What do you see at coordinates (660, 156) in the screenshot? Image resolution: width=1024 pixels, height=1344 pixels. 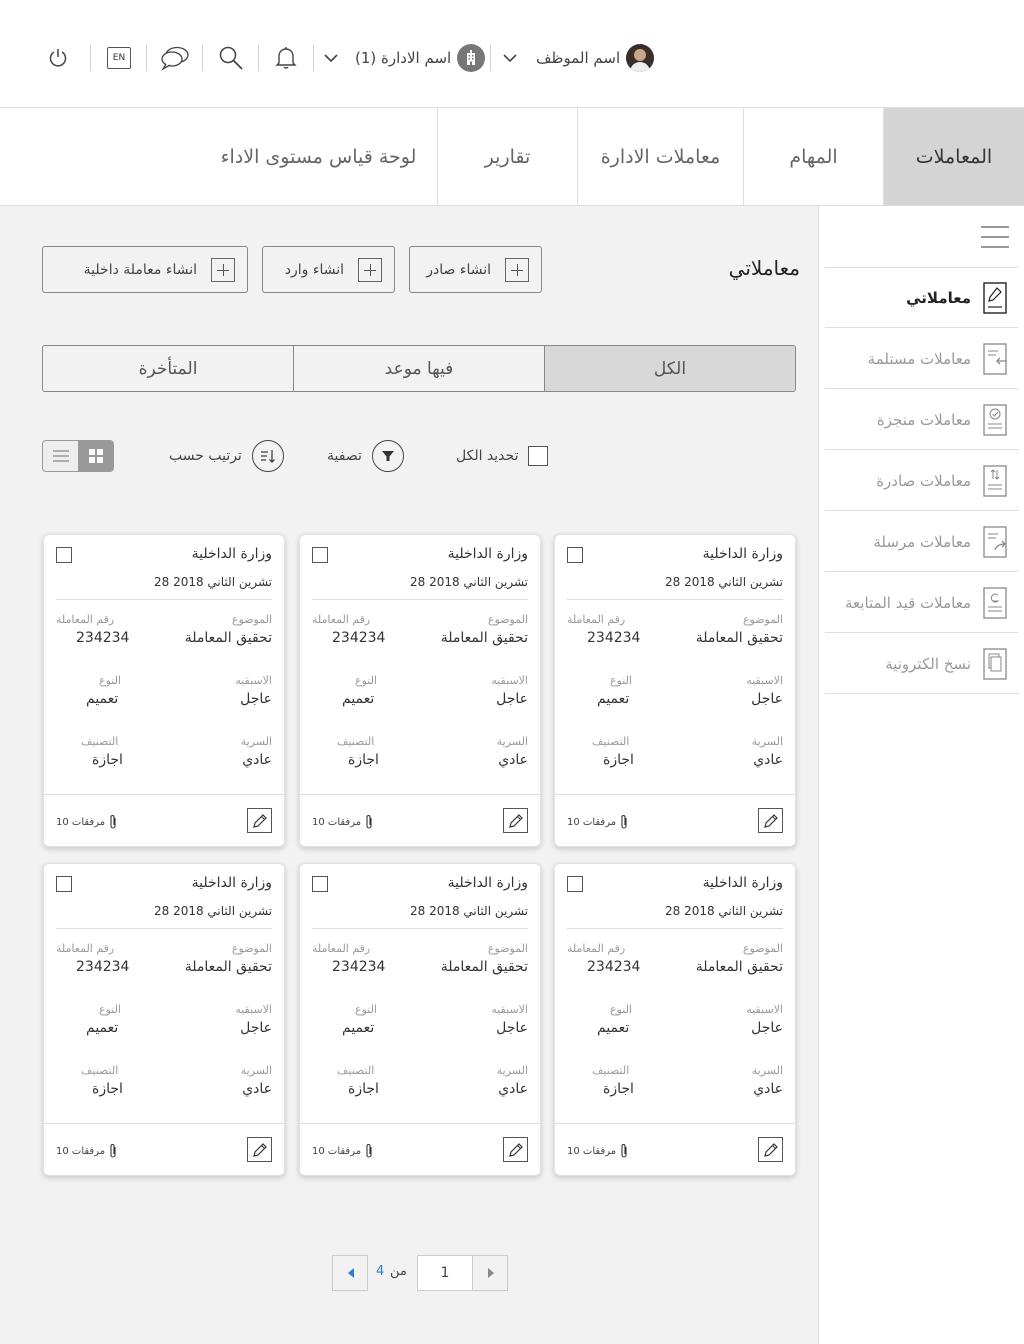 I see `tab-department-transactions: معاملات الادارة` at bounding box center [660, 156].